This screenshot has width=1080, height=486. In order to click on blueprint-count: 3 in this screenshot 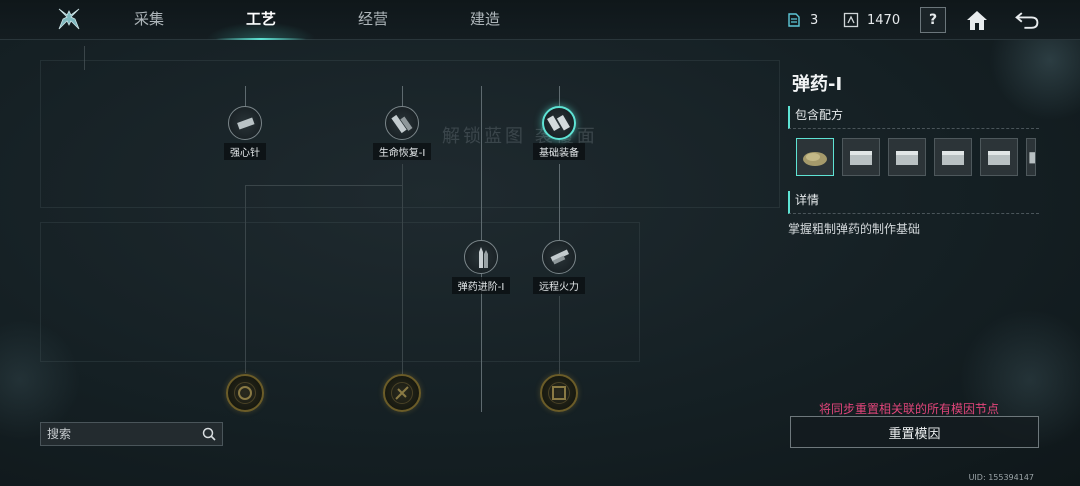, I will do `click(814, 20)`.